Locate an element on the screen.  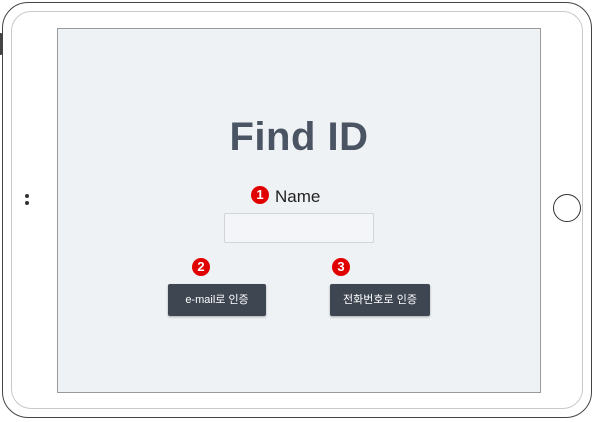
name-input is located at coordinates (299, 228).